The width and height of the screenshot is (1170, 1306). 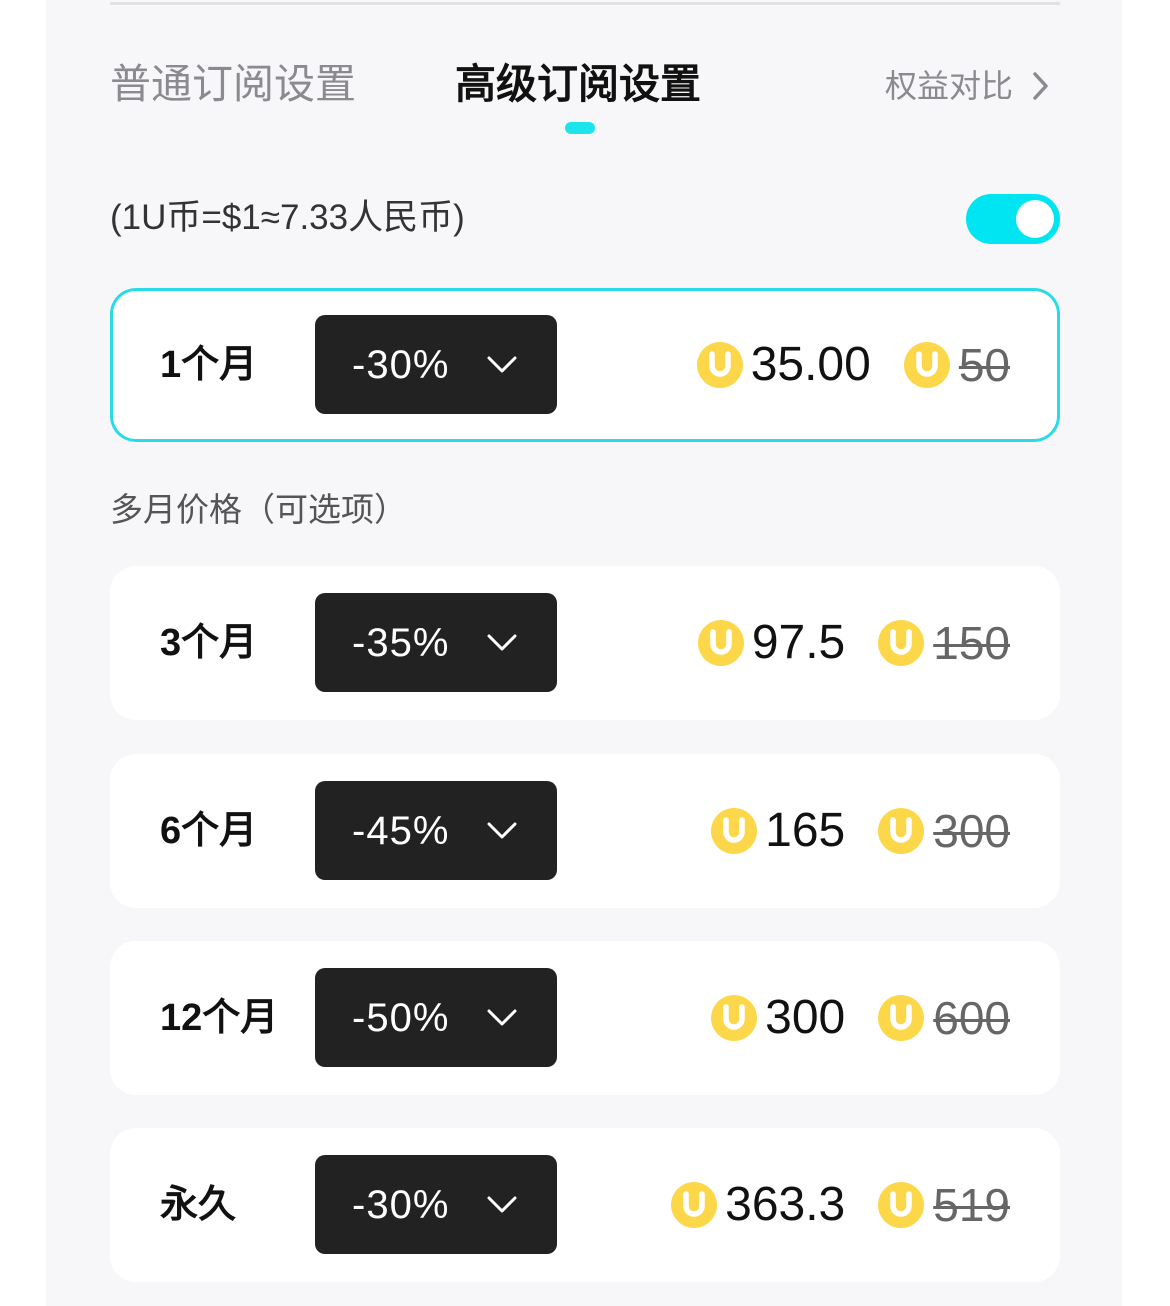 I want to click on current-price: 165, so click(x=805, y=830).